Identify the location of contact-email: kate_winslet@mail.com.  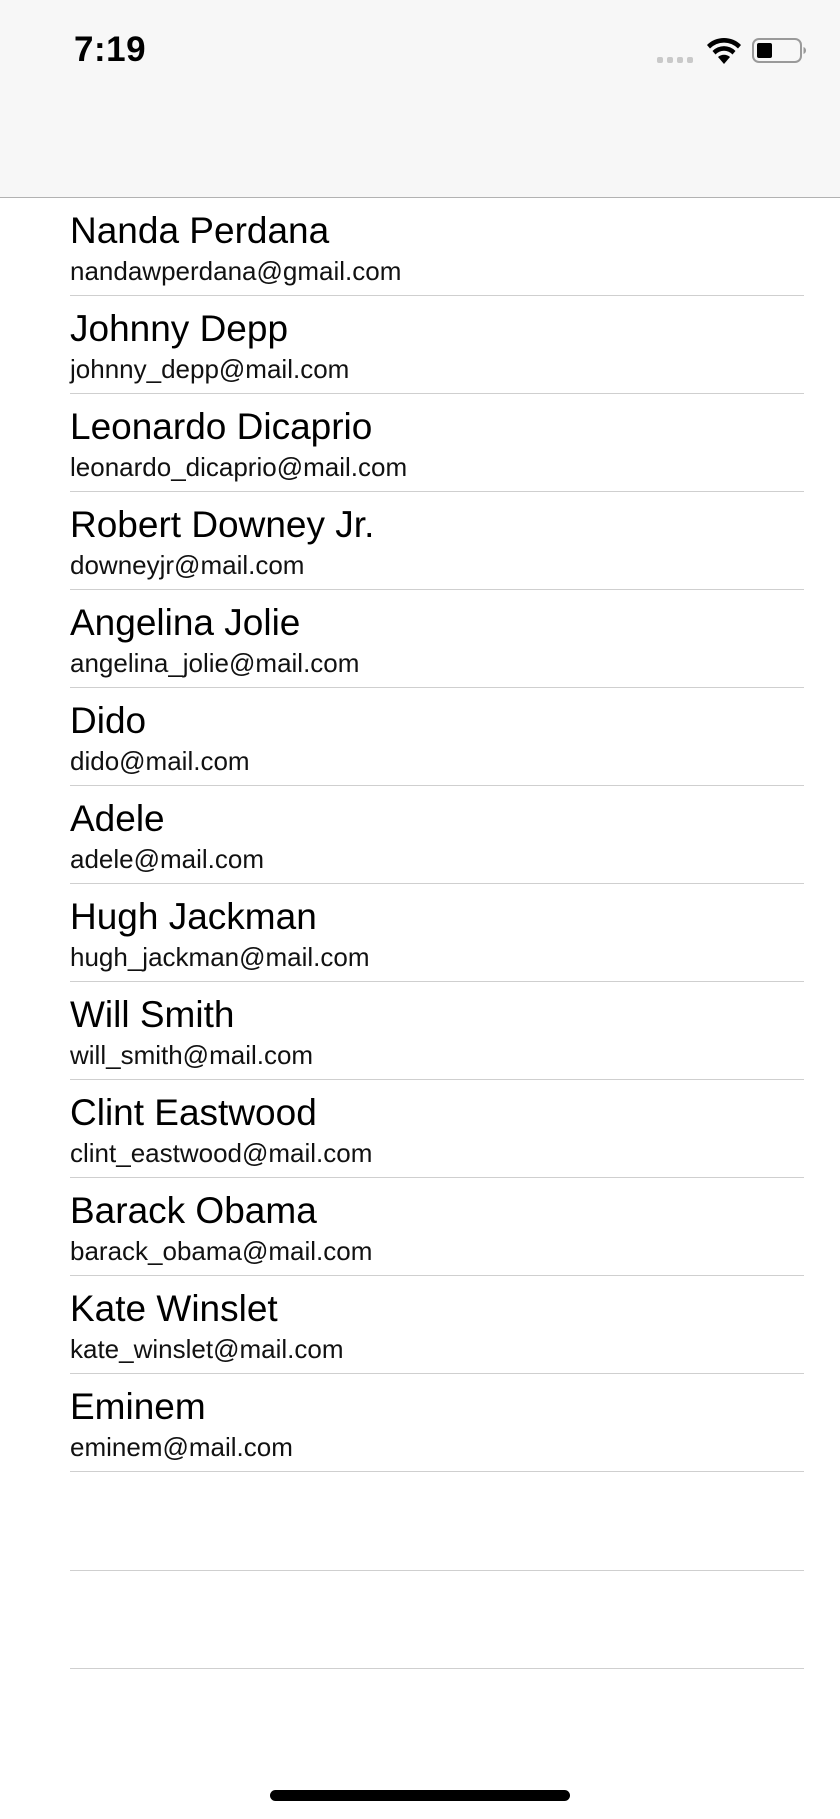
(207, 1349).